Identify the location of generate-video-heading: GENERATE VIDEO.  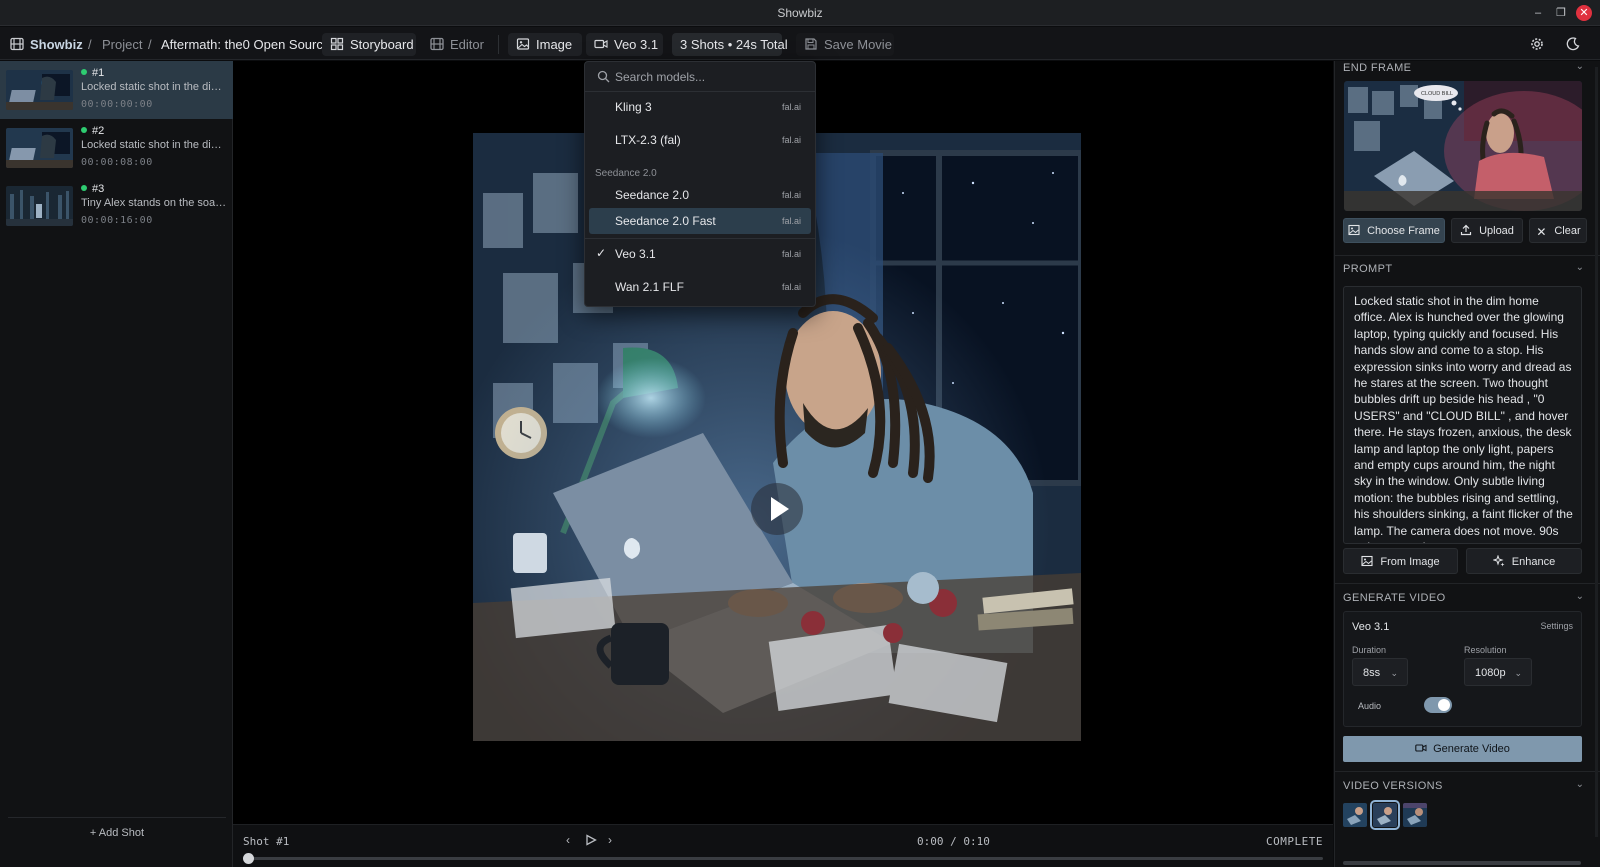
(1394, 598).